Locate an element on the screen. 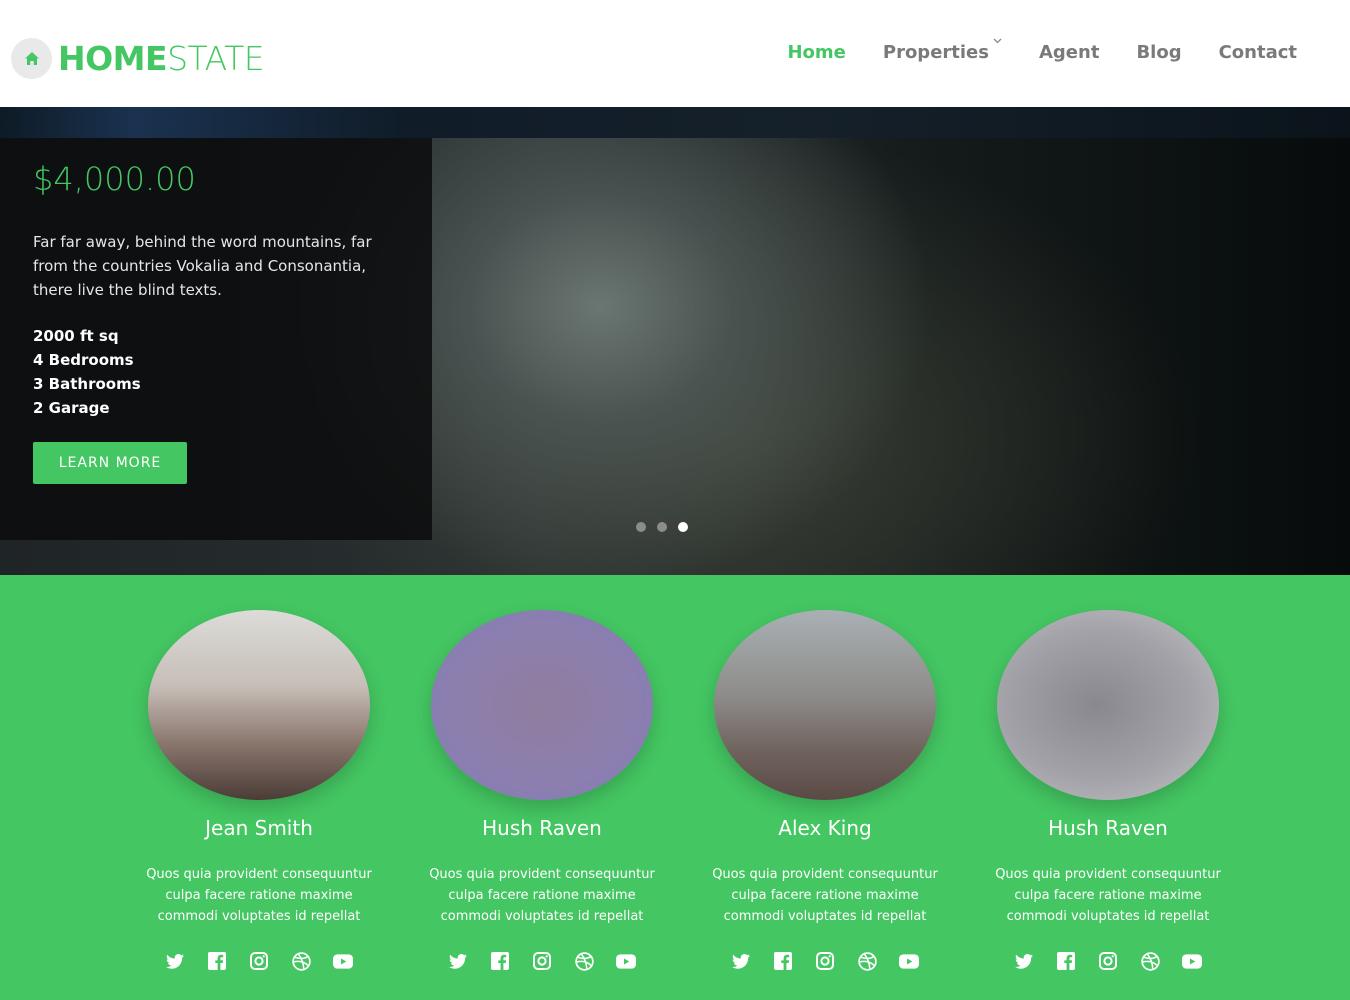  property-price: $4,000.00 is located at coordinates (114, 179).